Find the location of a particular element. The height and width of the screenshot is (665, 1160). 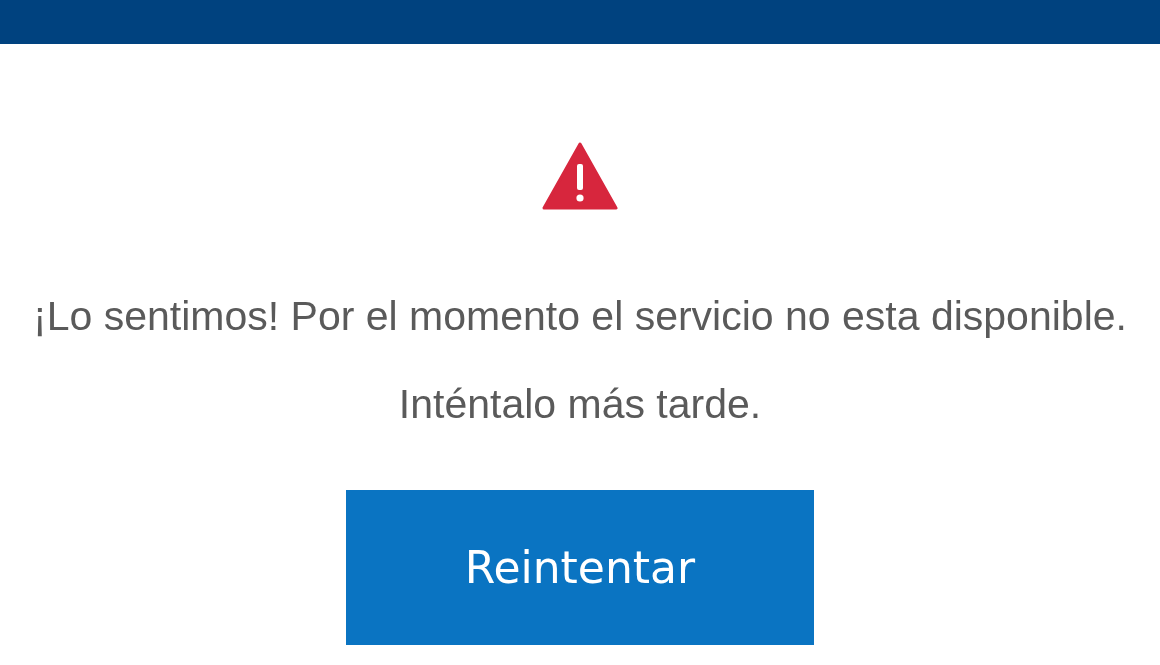

retry-button: Reintentar is located at coordinates (580, 567).